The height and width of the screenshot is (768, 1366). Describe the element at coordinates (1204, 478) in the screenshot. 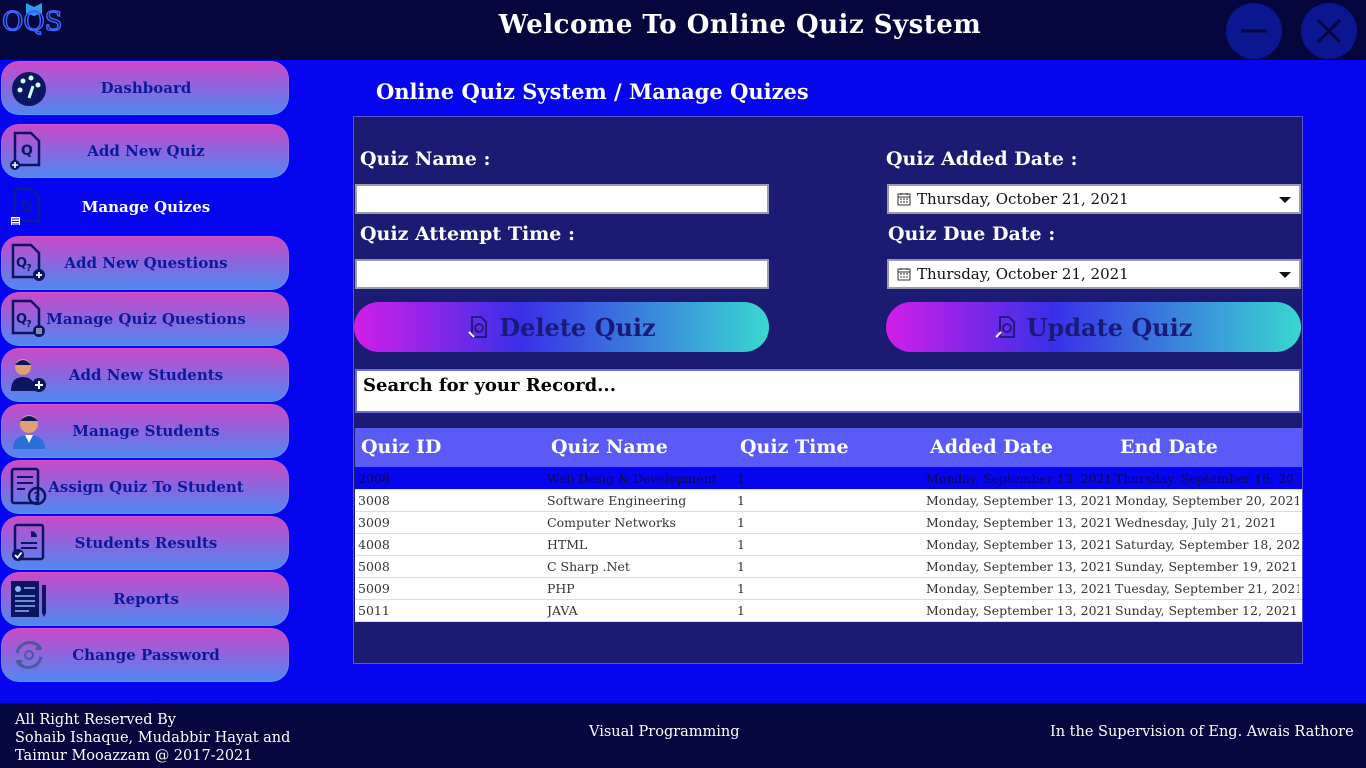

I see `cell-end-date: Thursday, September 16, 20` at that location.